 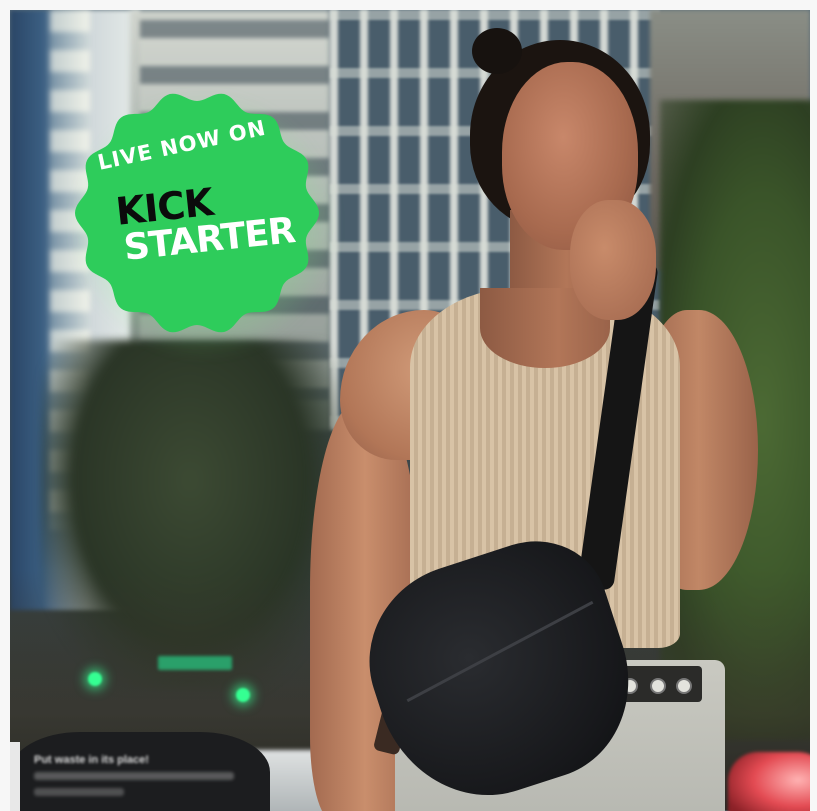 I want to click on sign-edge, so click(x=15, y=776).